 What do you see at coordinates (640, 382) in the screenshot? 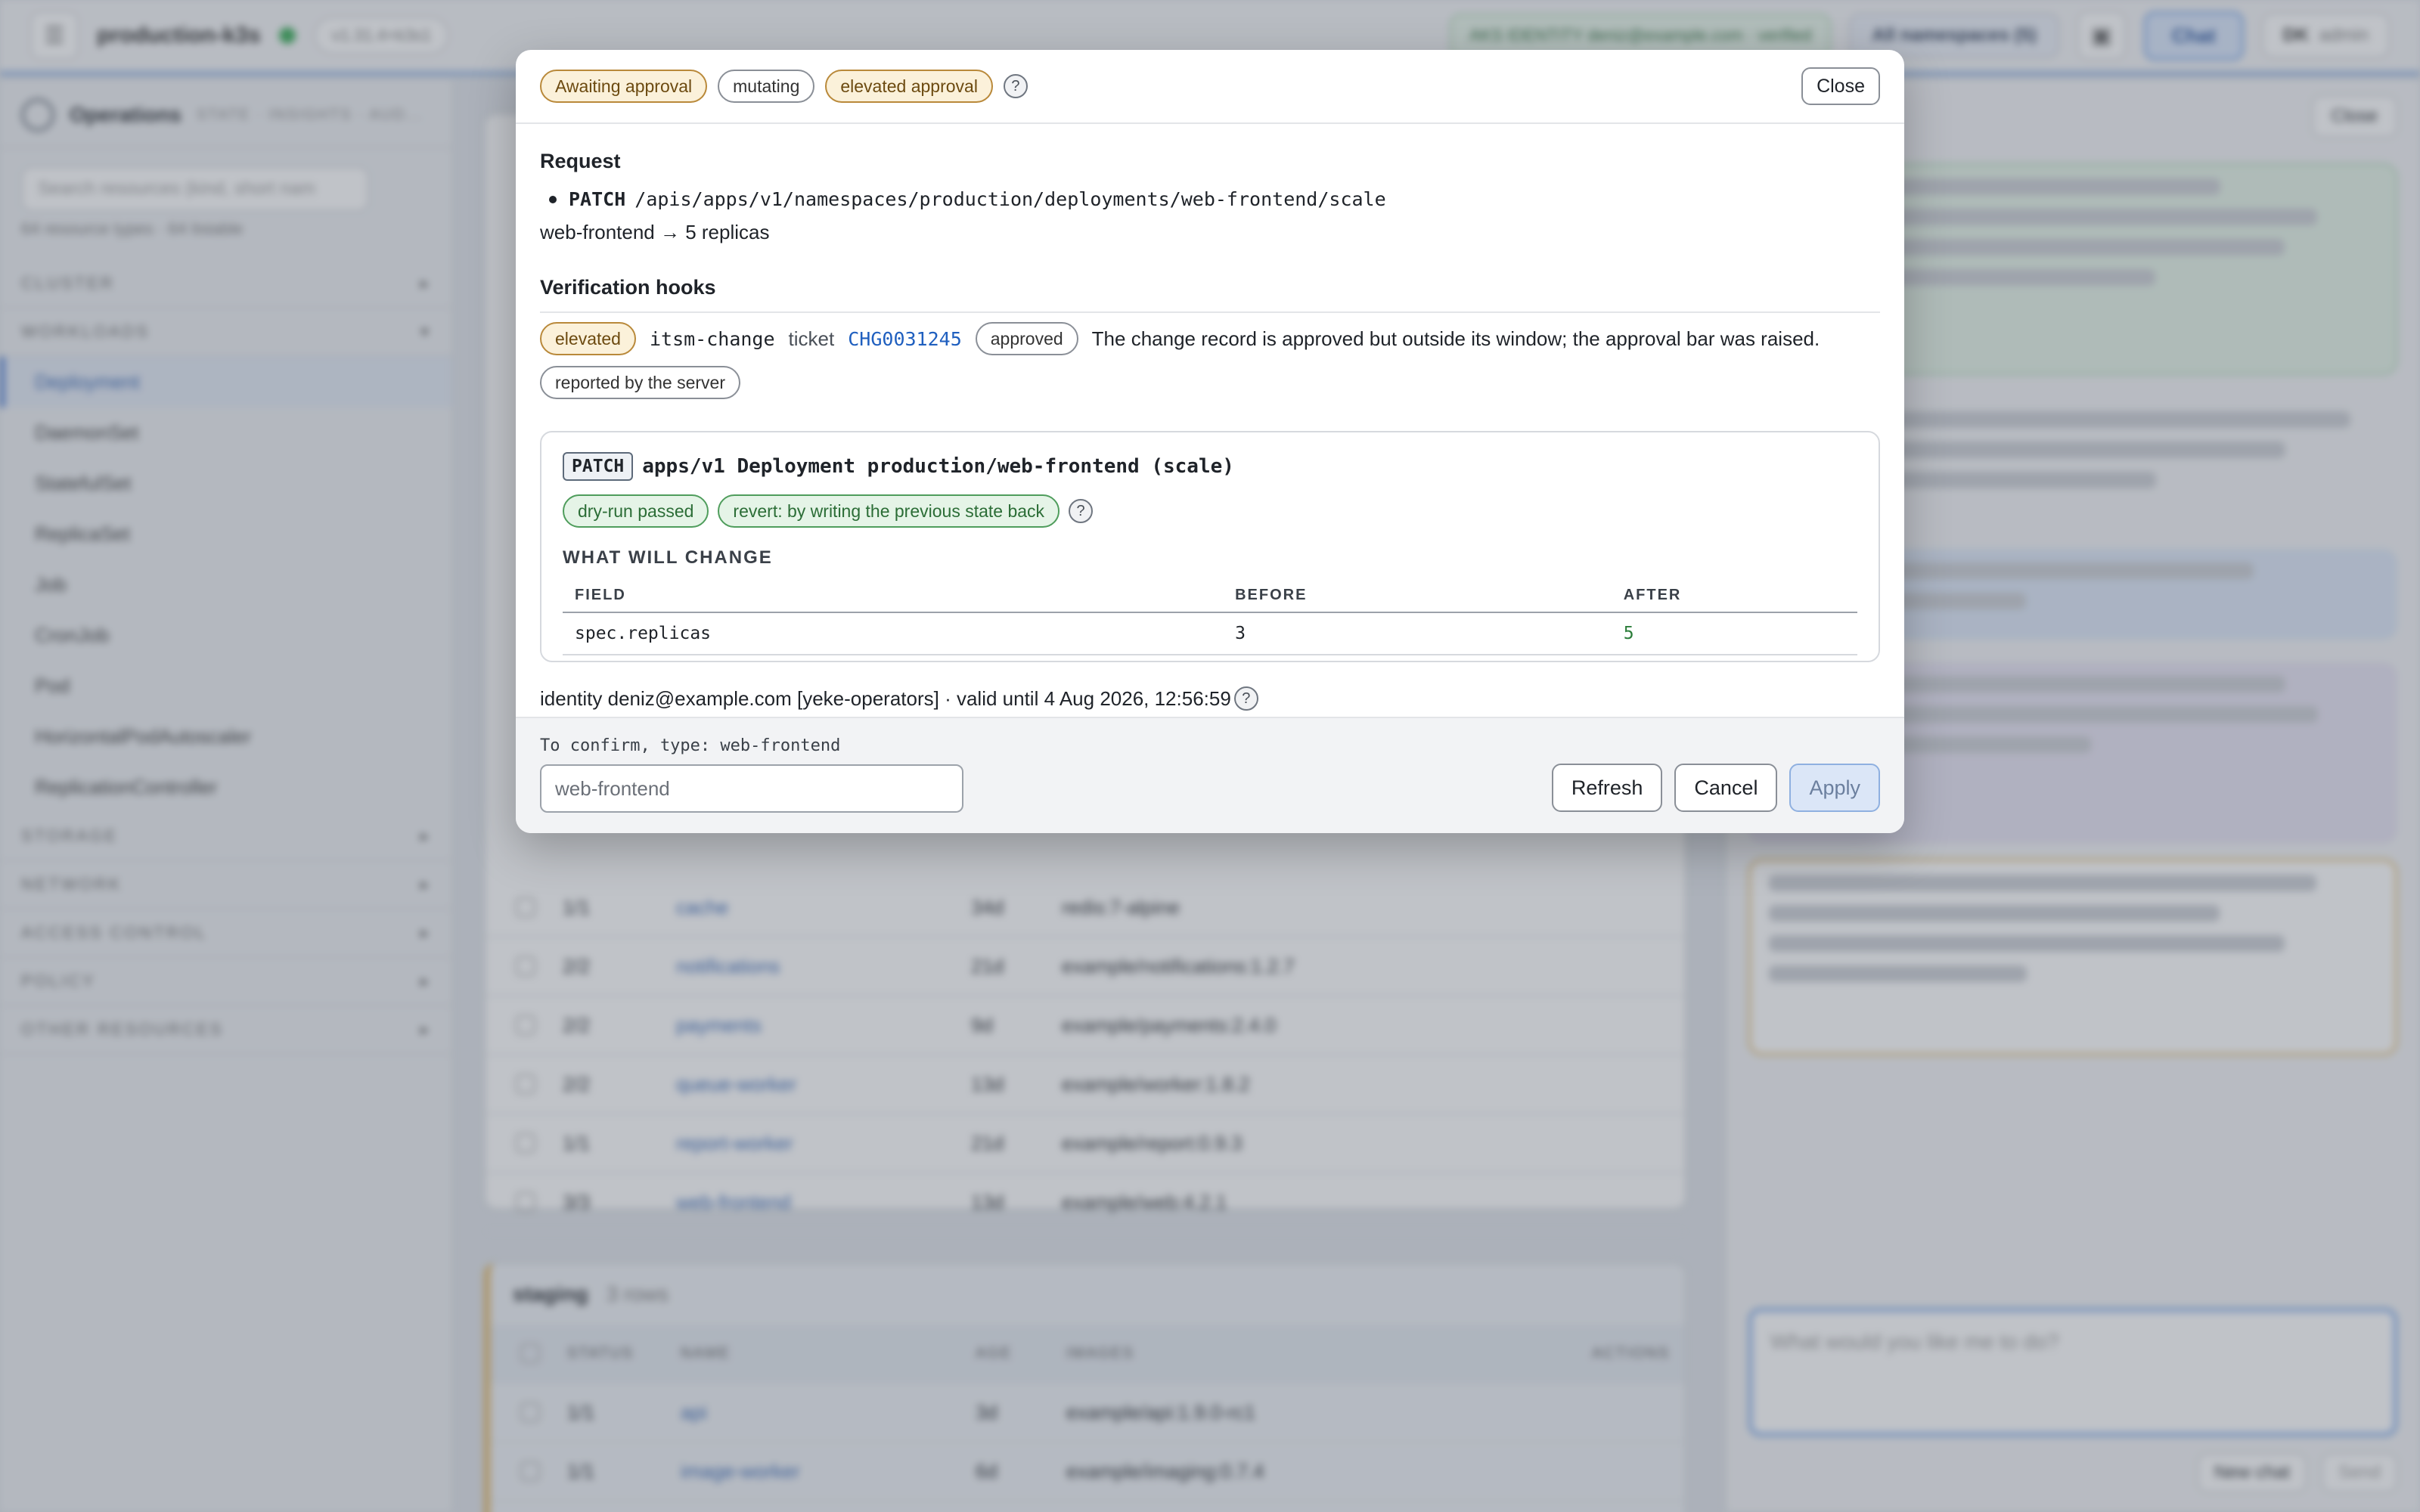
I see `hook-source-badge: reported by the server` at bounding box center [640, 382].